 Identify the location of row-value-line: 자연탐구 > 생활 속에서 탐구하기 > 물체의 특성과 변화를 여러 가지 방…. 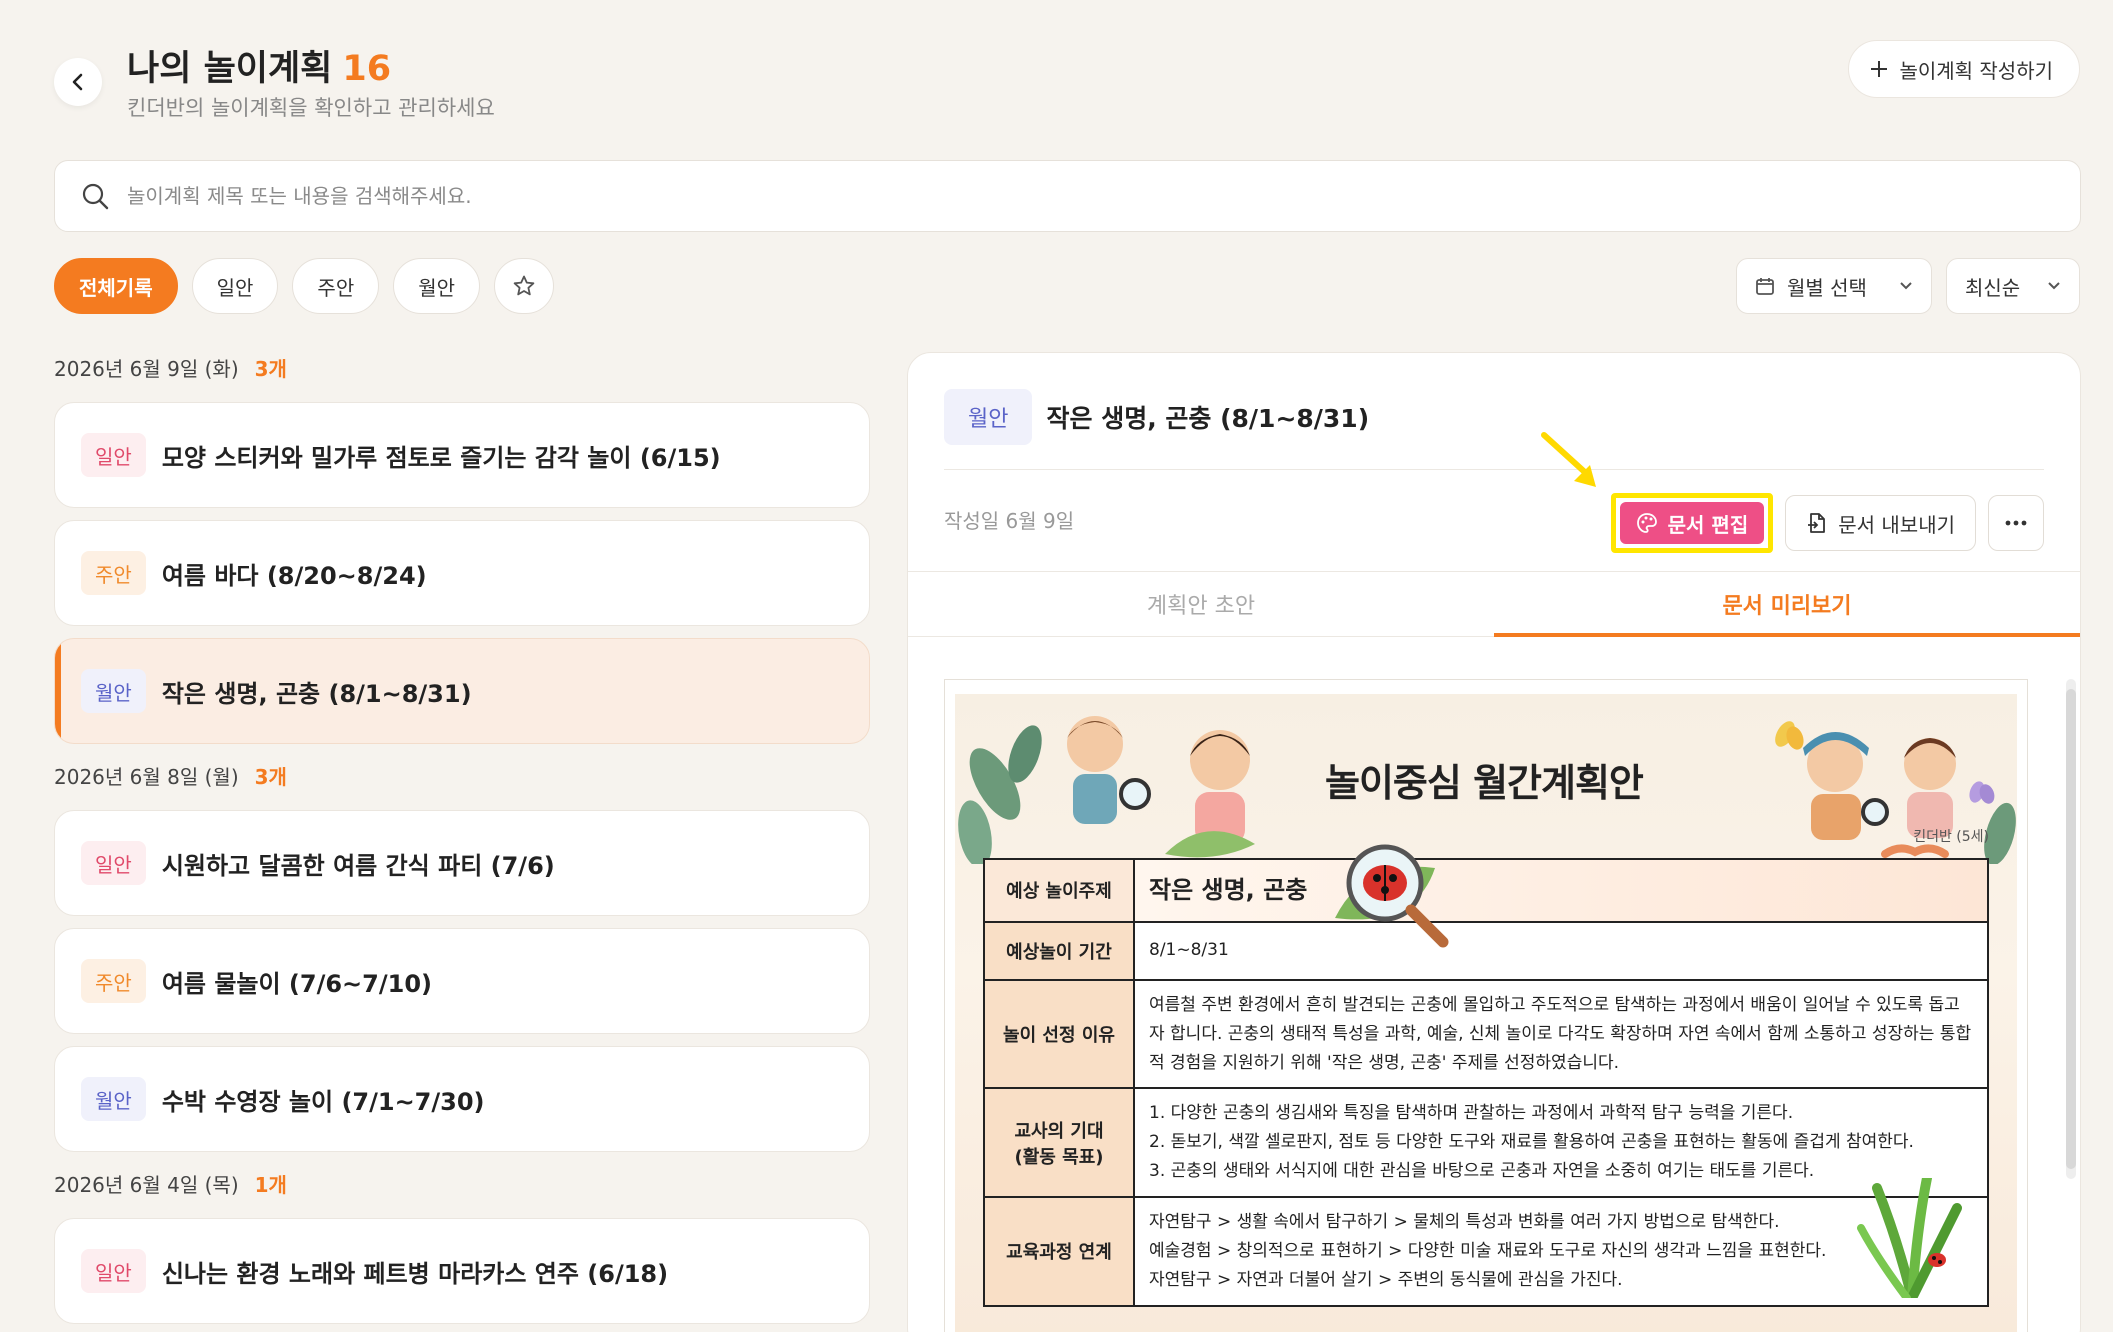
(1464, 1222).